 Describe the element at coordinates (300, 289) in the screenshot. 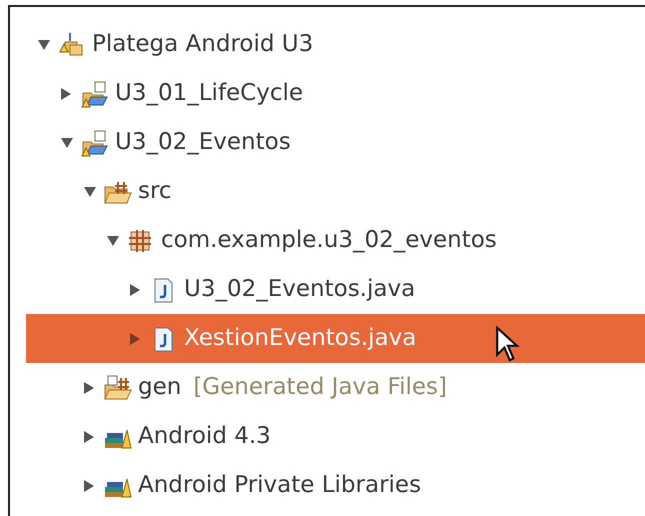

I see `item-label: U3_02_Eventos.java` at that location.